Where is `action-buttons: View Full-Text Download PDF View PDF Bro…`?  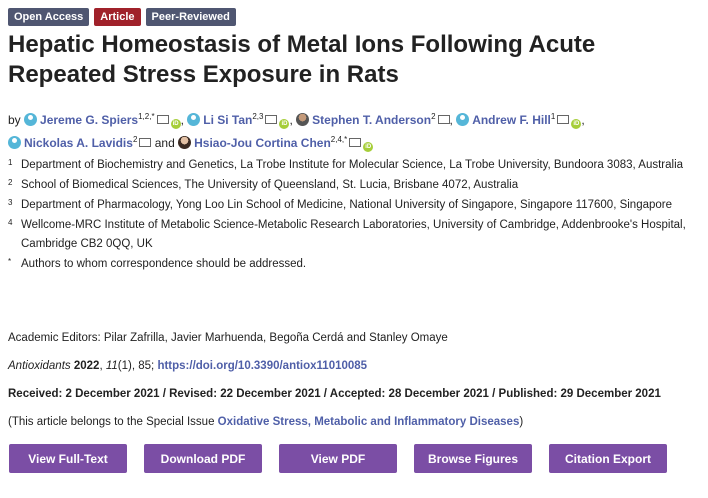
action-buttons: View Full-Text Download PDF View PDF Bro… is located at coordinates (338, 458).